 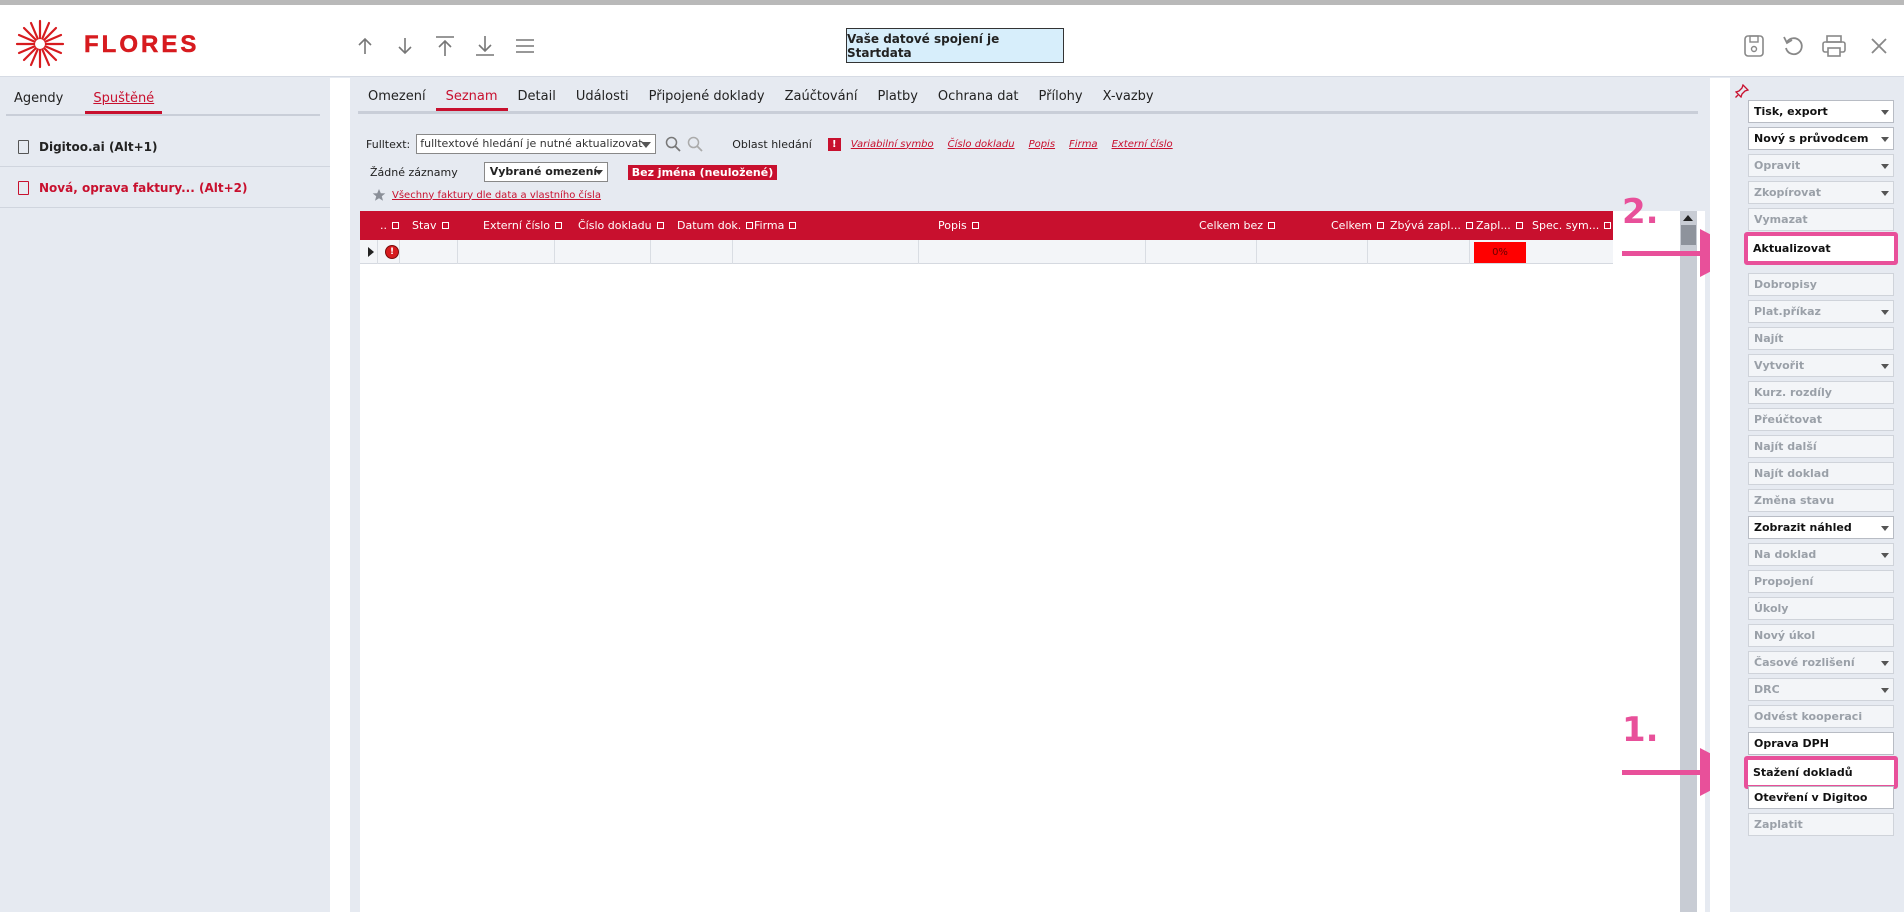 I want to click on col-header-datum: Datum dok., so click(x=715, y=225).